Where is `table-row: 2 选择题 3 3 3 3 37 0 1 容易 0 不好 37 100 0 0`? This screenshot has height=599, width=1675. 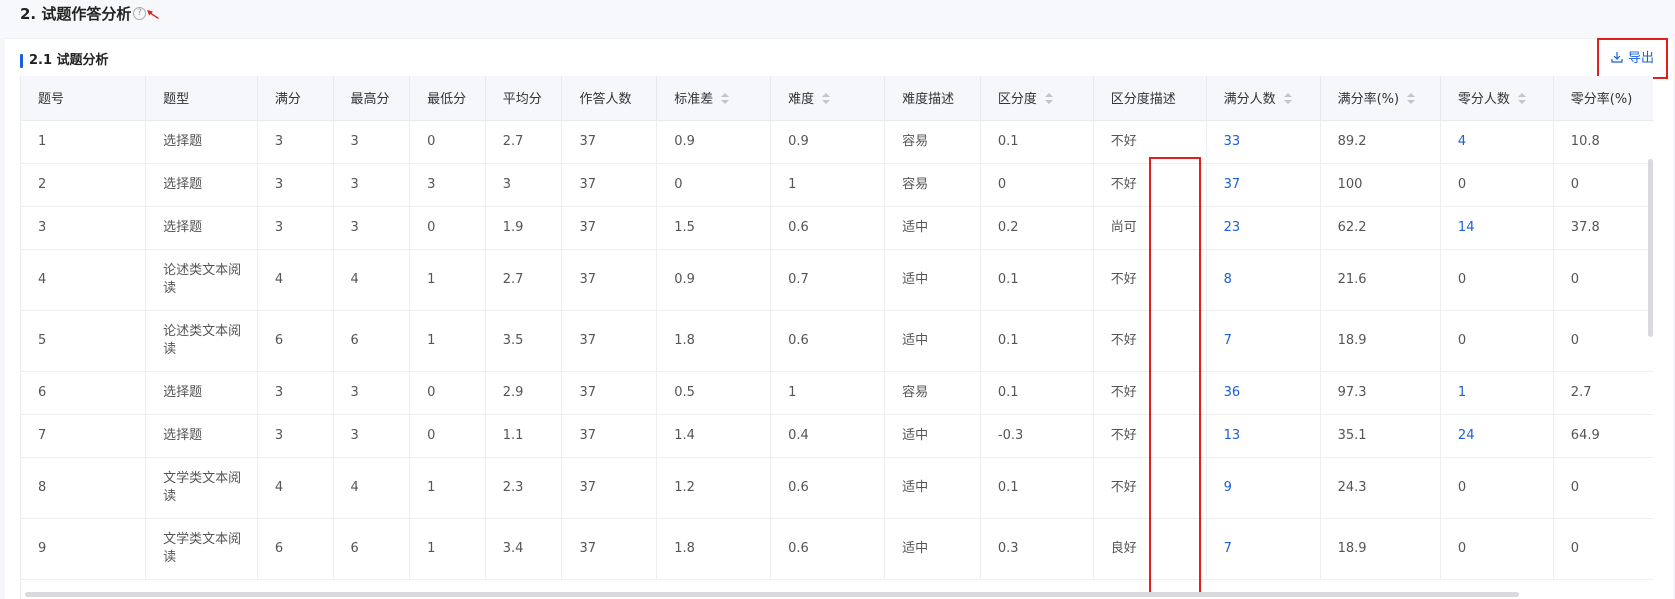
table-row: 2 选择题 3 3 3 3 37 0 1 容易 0 不好 37 100 0 0 is located at coordinates (837, 185).